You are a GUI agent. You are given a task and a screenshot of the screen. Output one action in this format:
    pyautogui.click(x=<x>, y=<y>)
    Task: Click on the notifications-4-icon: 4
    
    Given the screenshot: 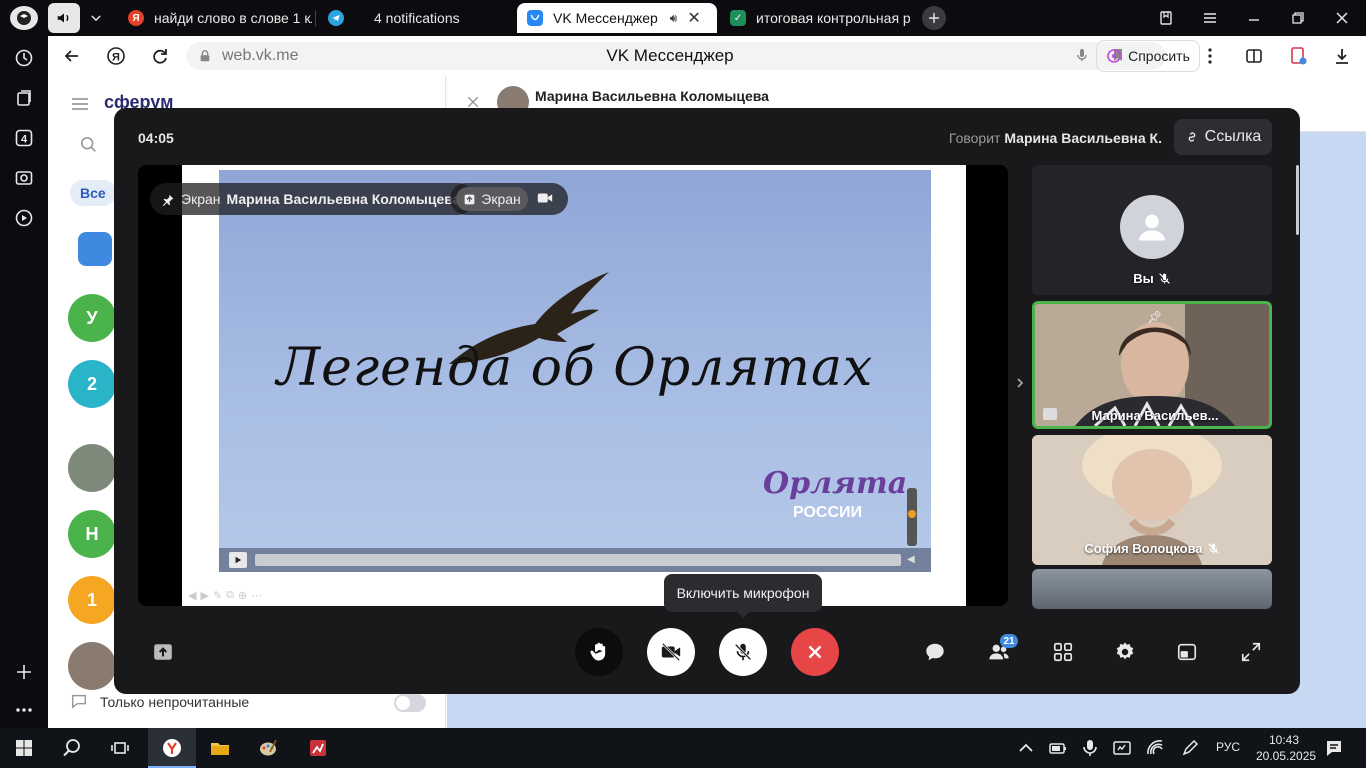 What is the action you would take?
    pyautogui.click(x=24, y=138)
    